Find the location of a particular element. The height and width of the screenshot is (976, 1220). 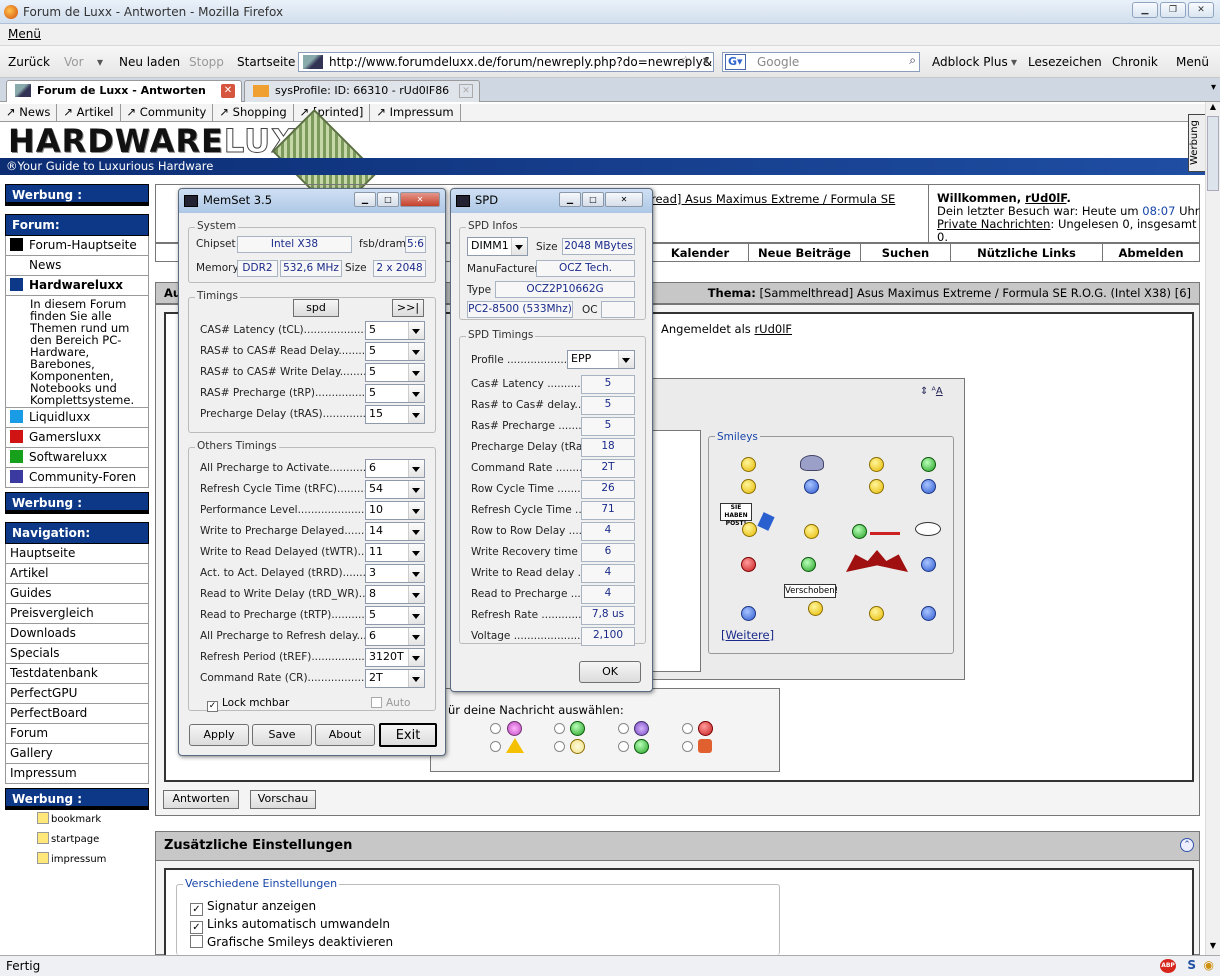

reload-button: Neu laden is located at coordinates (149, 62).